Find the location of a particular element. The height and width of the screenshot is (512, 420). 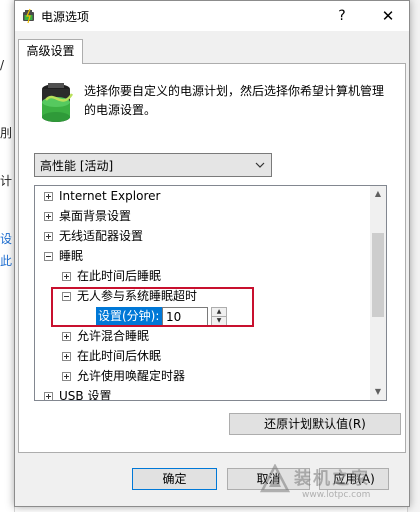

tree-item-label: 允许混合睡眠 is located at coordinates (113, 336).